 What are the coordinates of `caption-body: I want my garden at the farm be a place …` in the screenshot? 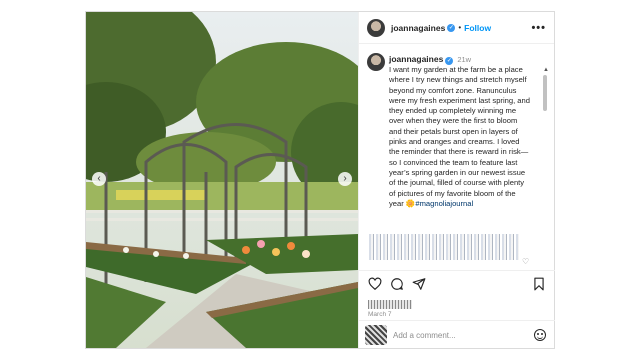 It's located at (459, 136).